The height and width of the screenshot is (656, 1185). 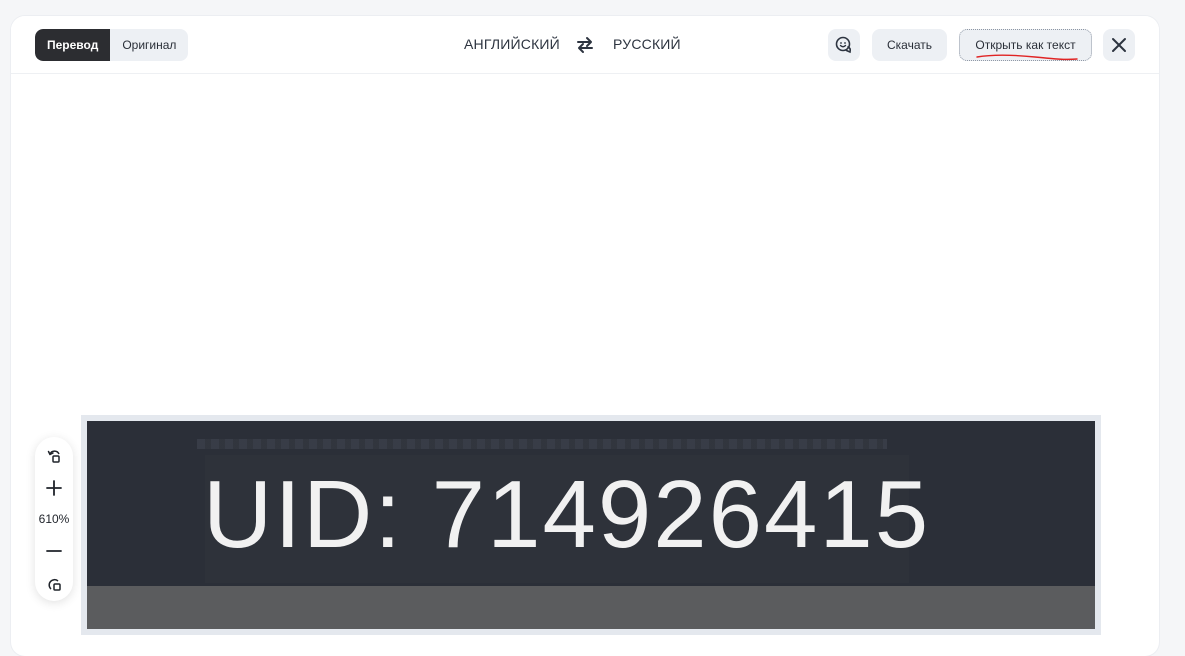 I want to click on close-button, so click(x=1119, y=45).